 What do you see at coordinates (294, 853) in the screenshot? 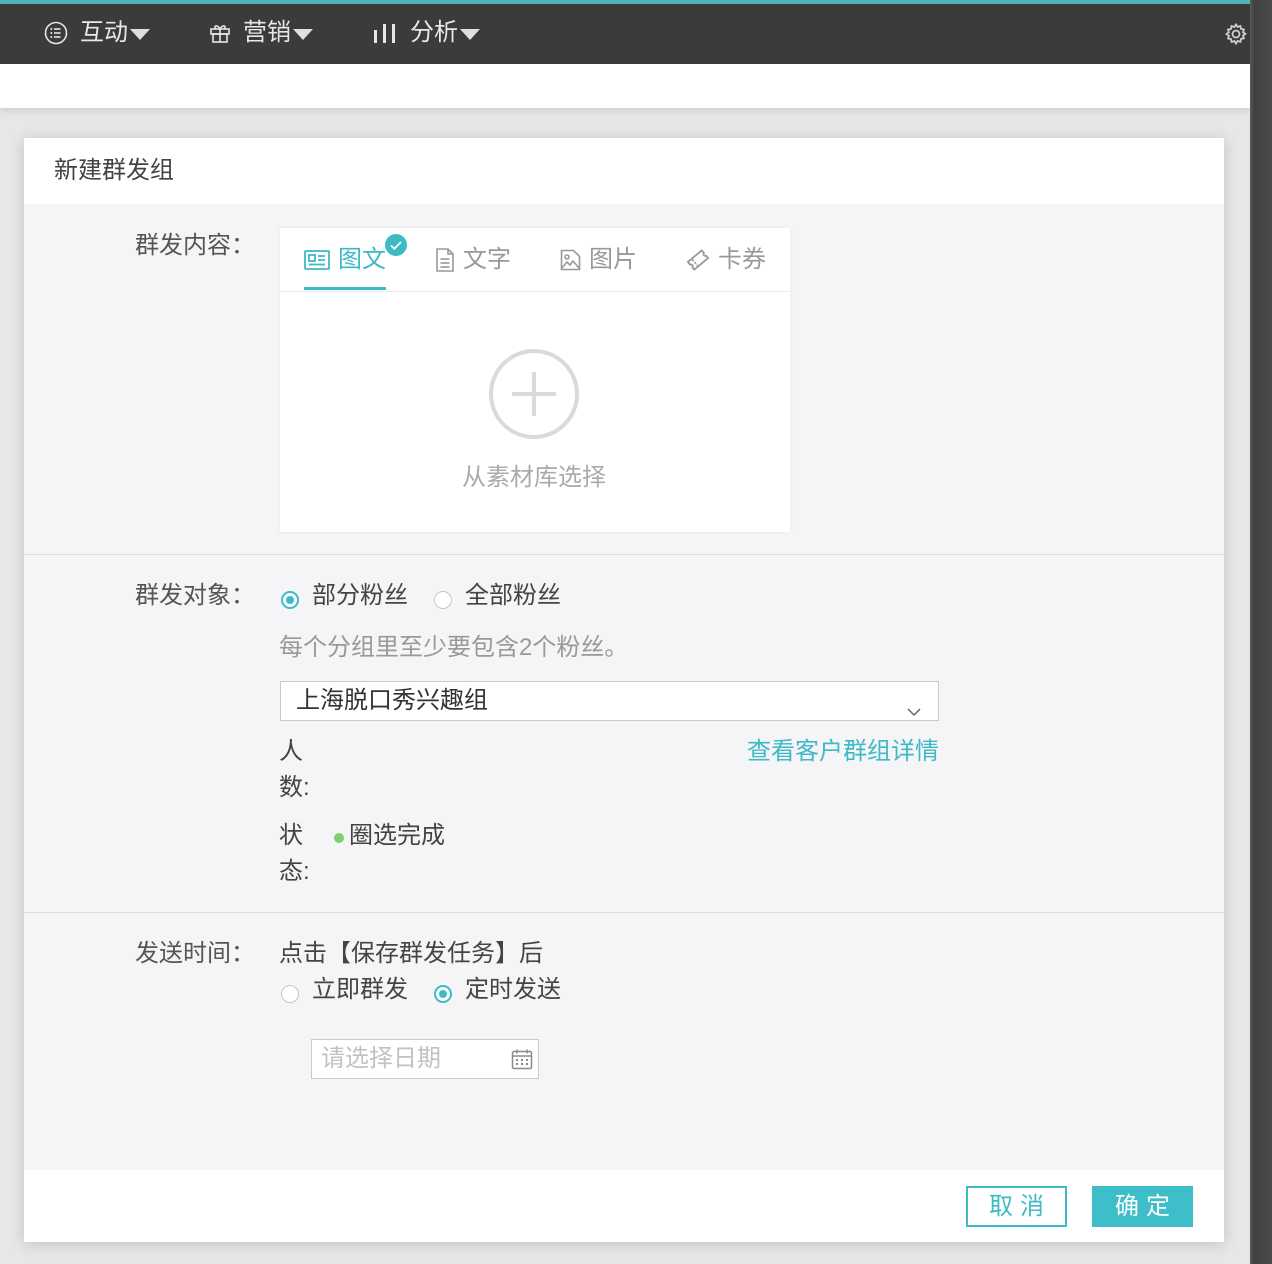
I see `status-label: 状态:` at bounding box center [294, 853].